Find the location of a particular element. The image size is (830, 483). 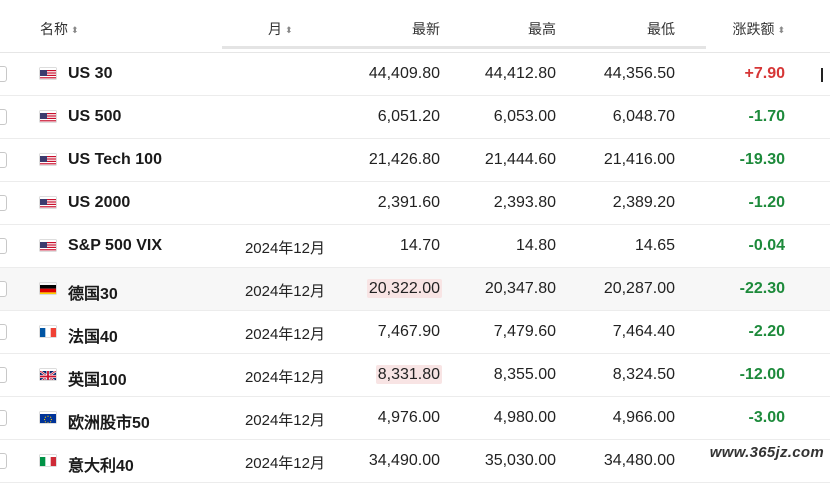

last-price: 44,409.80 is located at coordinates (404, 74).